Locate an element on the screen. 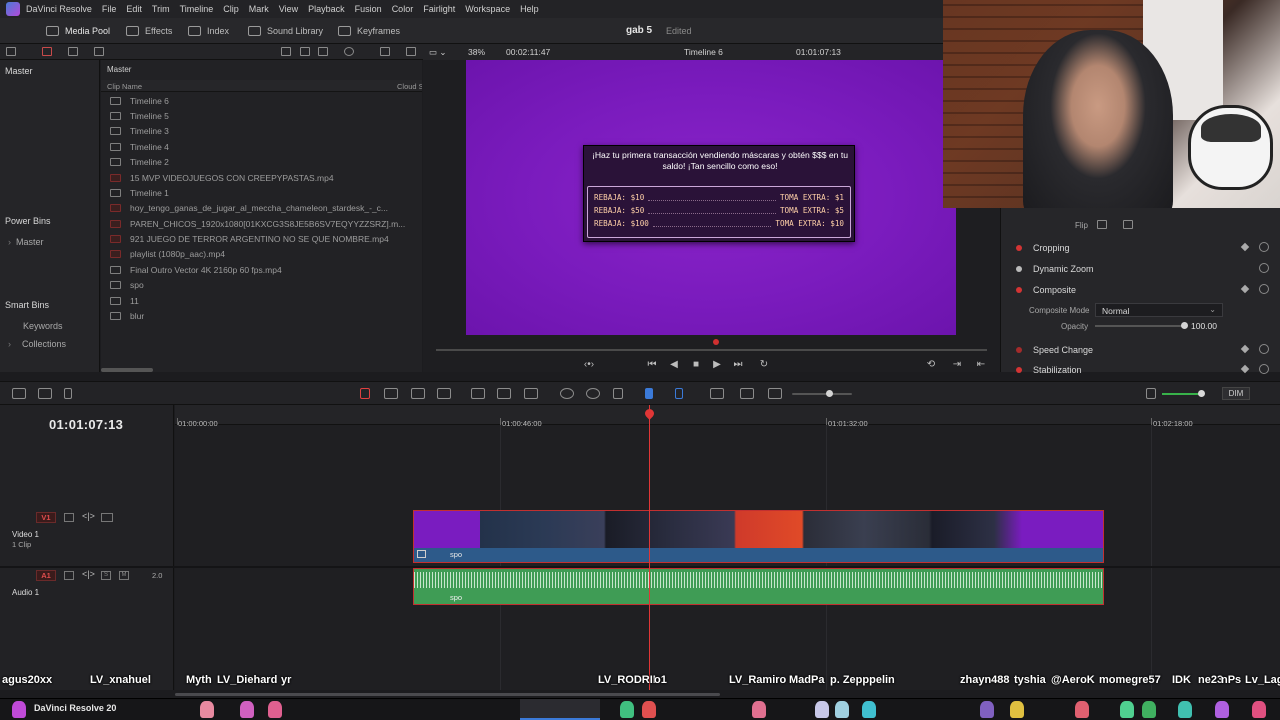 This screenshot has width=1280, height=720. snapping-icon is located at coordinates (567, 393).